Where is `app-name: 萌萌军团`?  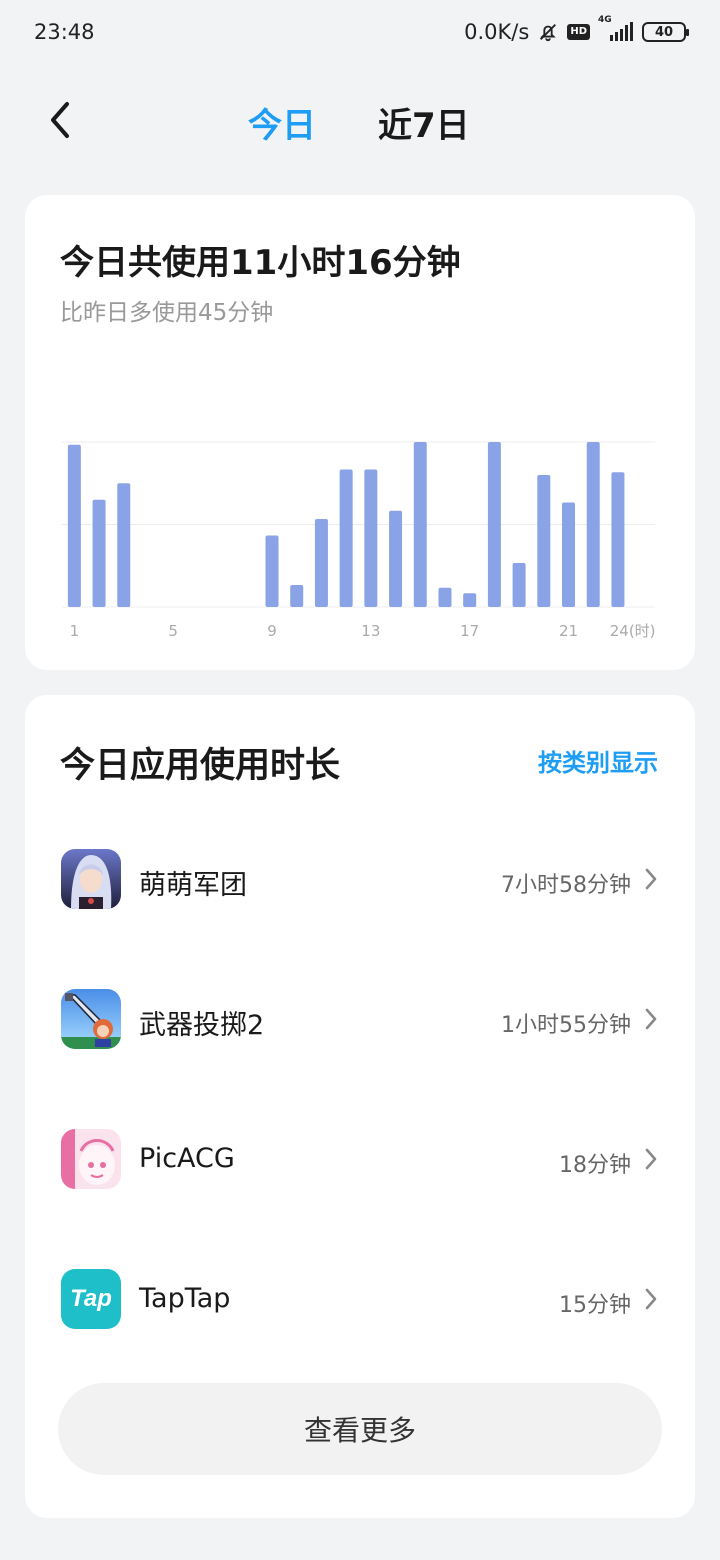 app-name: 萌萌军团 is located at coordinates (193, 885).